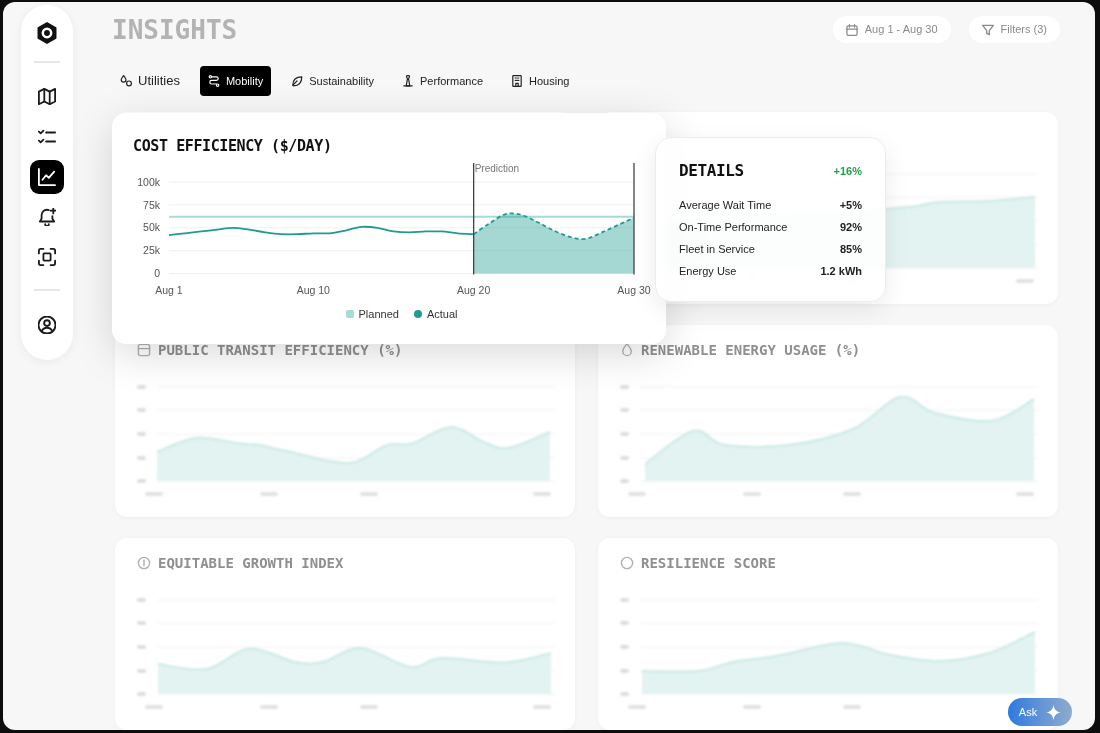  I want to click on detail-value: 1.2 kWh, so click(841, 271).